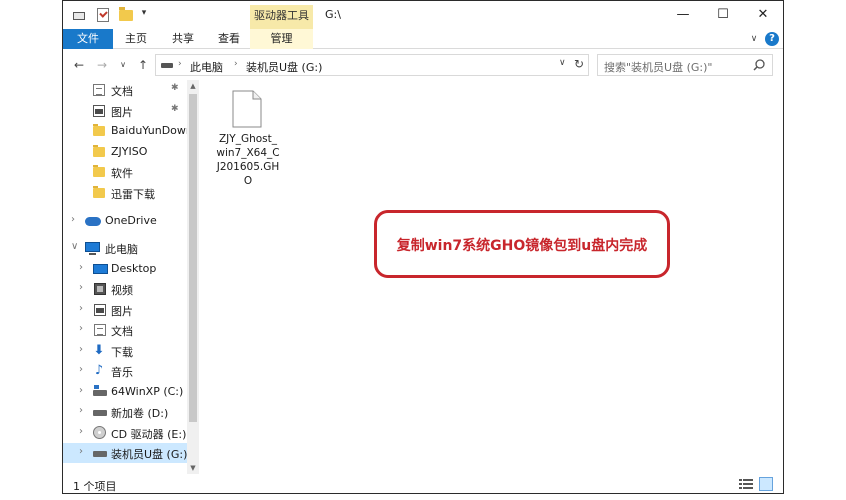 This screenshot has height=500, width=846. I want to click on drive-icon, so click(100, 454).